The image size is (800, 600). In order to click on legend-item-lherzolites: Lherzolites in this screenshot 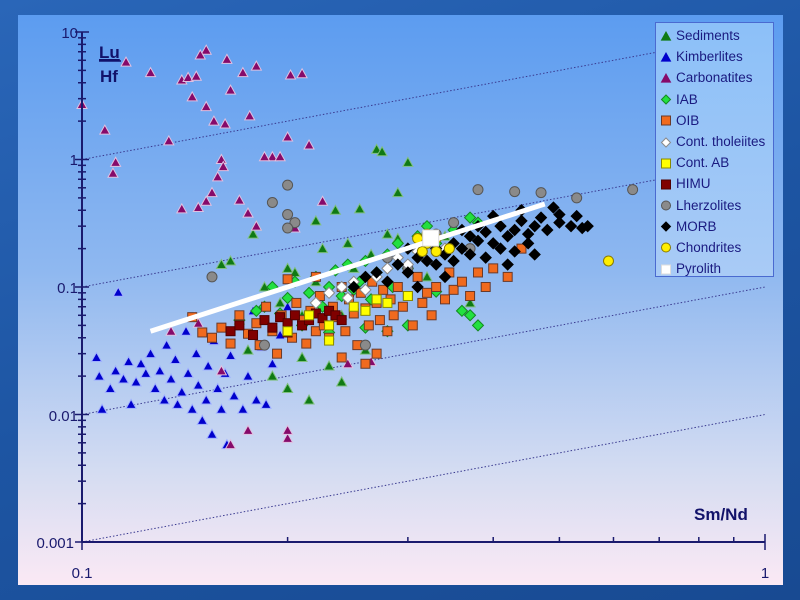, I will do `click(716, 205)`.